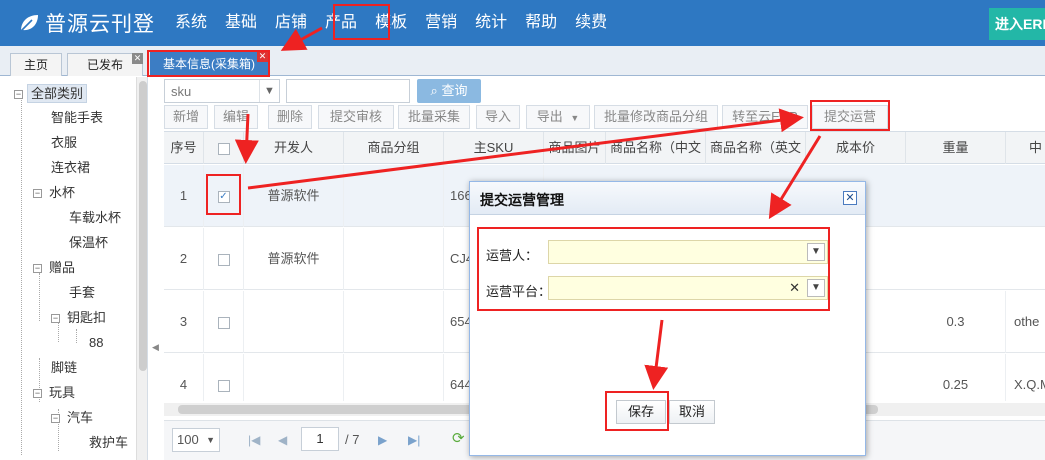 The image size is (1045, 460). I want to click on col-name-en: 商品名称（英文, so click(756, 148).